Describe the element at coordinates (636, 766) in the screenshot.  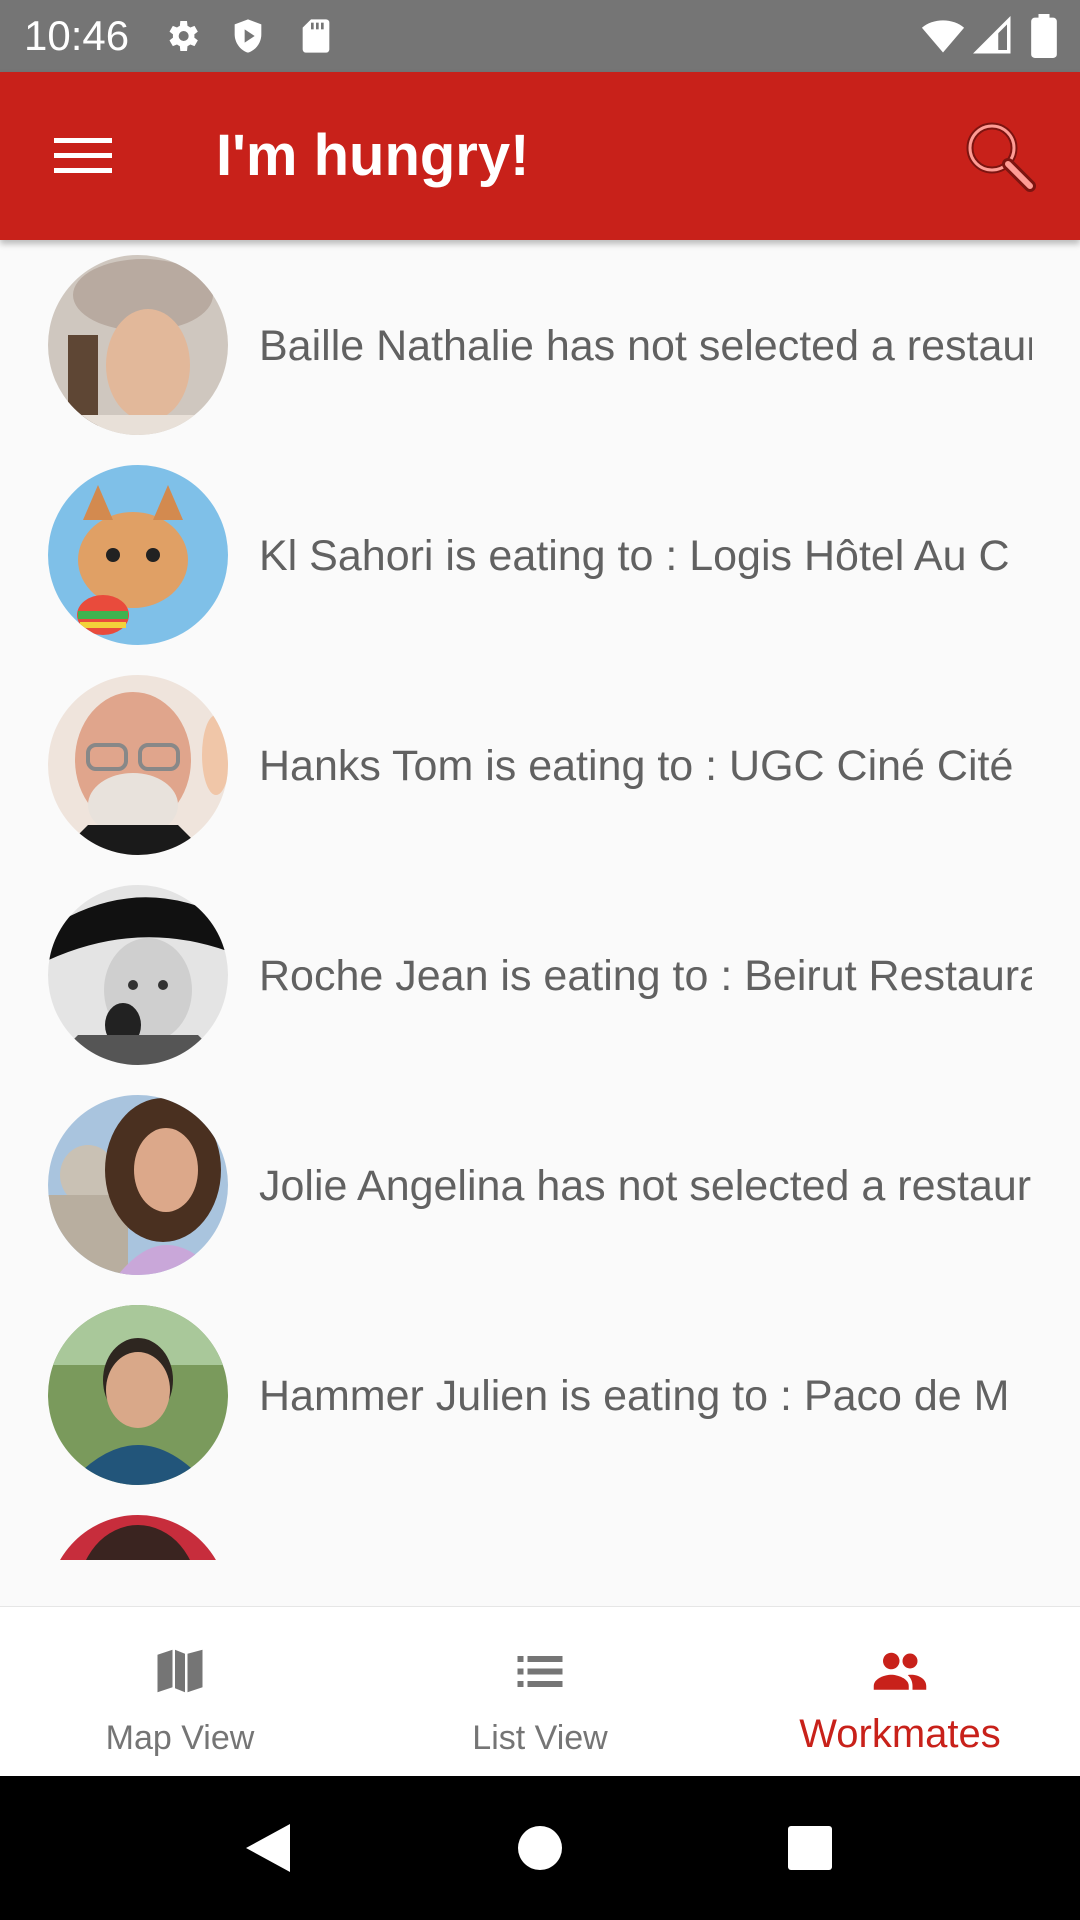
I see `workmate-status-text: Hanks Tom is eating to : UGC Ciné Cité` at that location.